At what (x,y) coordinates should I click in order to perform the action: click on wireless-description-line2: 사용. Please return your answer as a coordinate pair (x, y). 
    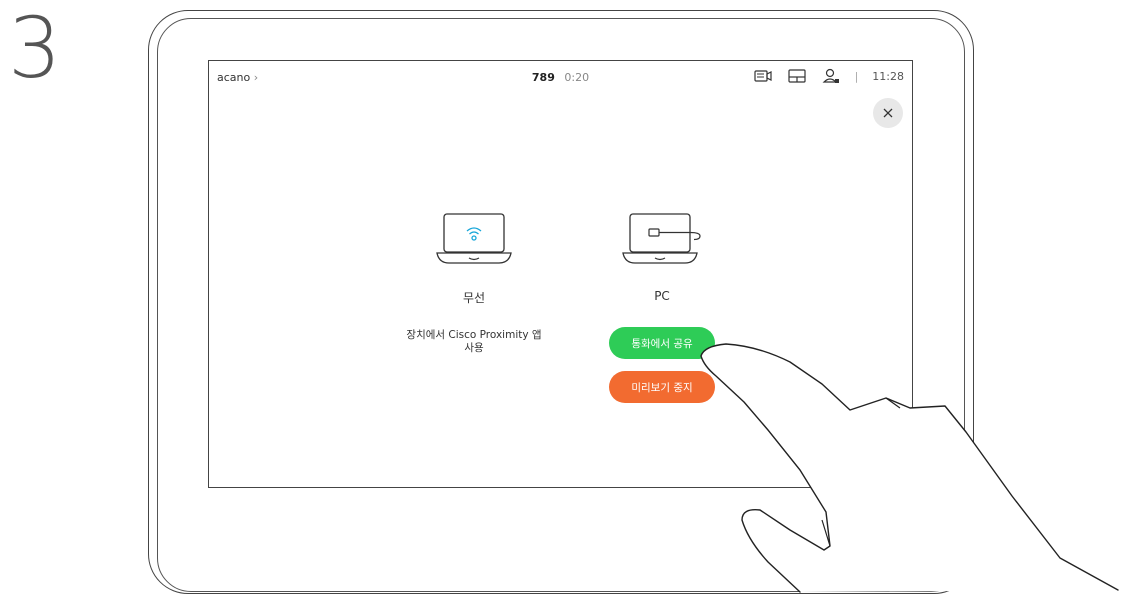
    Looking at the image, I should click on (474, 348).